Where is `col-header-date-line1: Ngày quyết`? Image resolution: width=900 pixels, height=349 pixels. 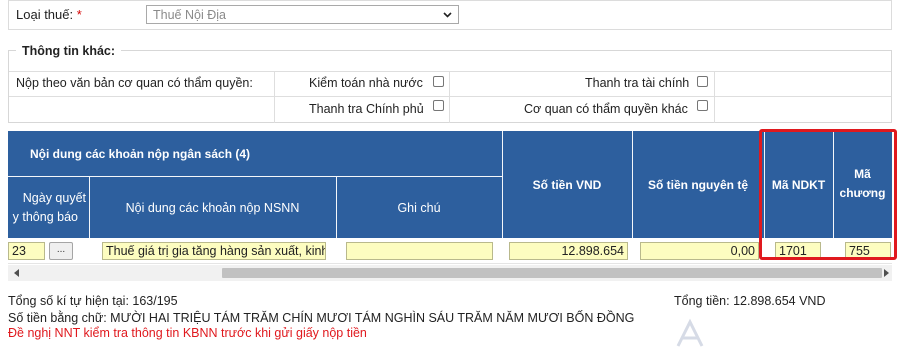
col-header-date-line1: Ngày quyết is located at coordinates (54, 198).